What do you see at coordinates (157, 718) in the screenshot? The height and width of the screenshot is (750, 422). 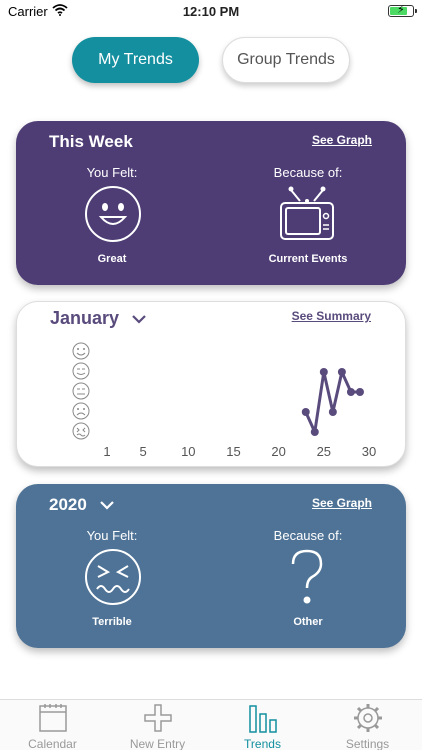 I see `plus-icon` at bounding box center [157, 718].